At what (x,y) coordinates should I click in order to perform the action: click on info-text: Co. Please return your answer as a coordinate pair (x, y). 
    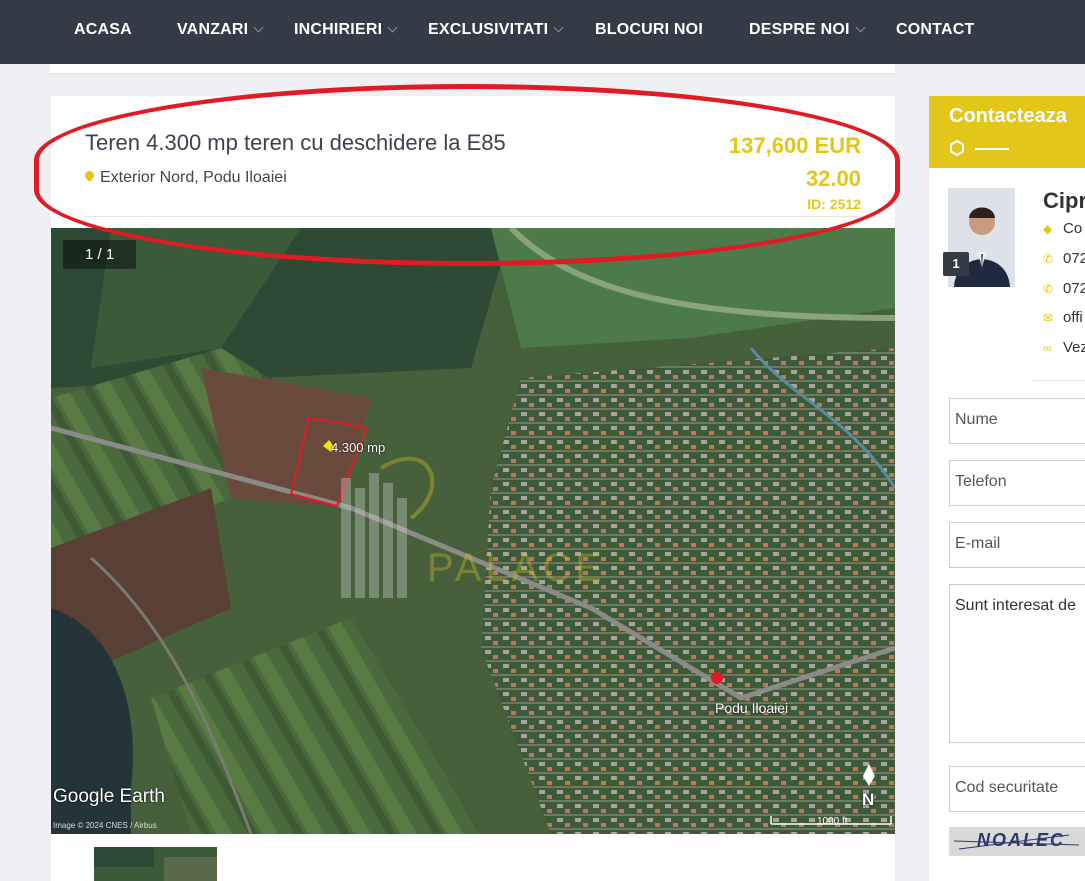
    Looking at the image, I should click on (1073, 228).